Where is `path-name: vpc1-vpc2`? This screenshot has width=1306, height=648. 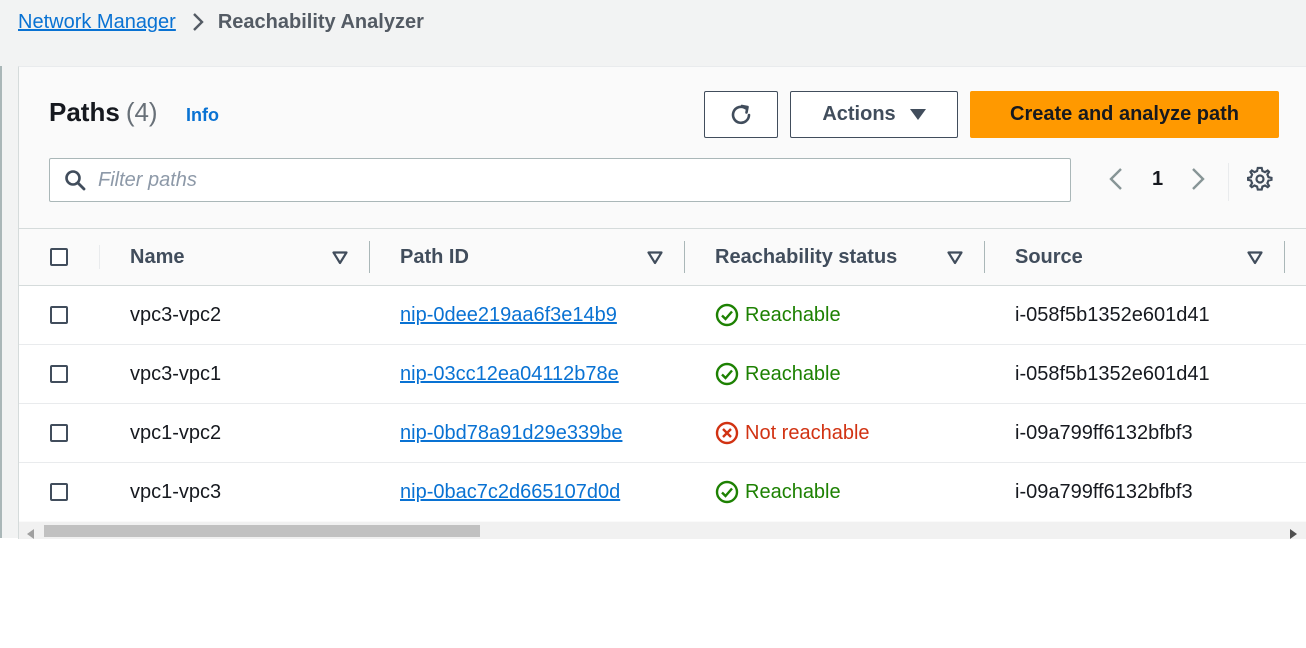 path-name: vpc1-vpc2 is located at coordinates (176, 432).